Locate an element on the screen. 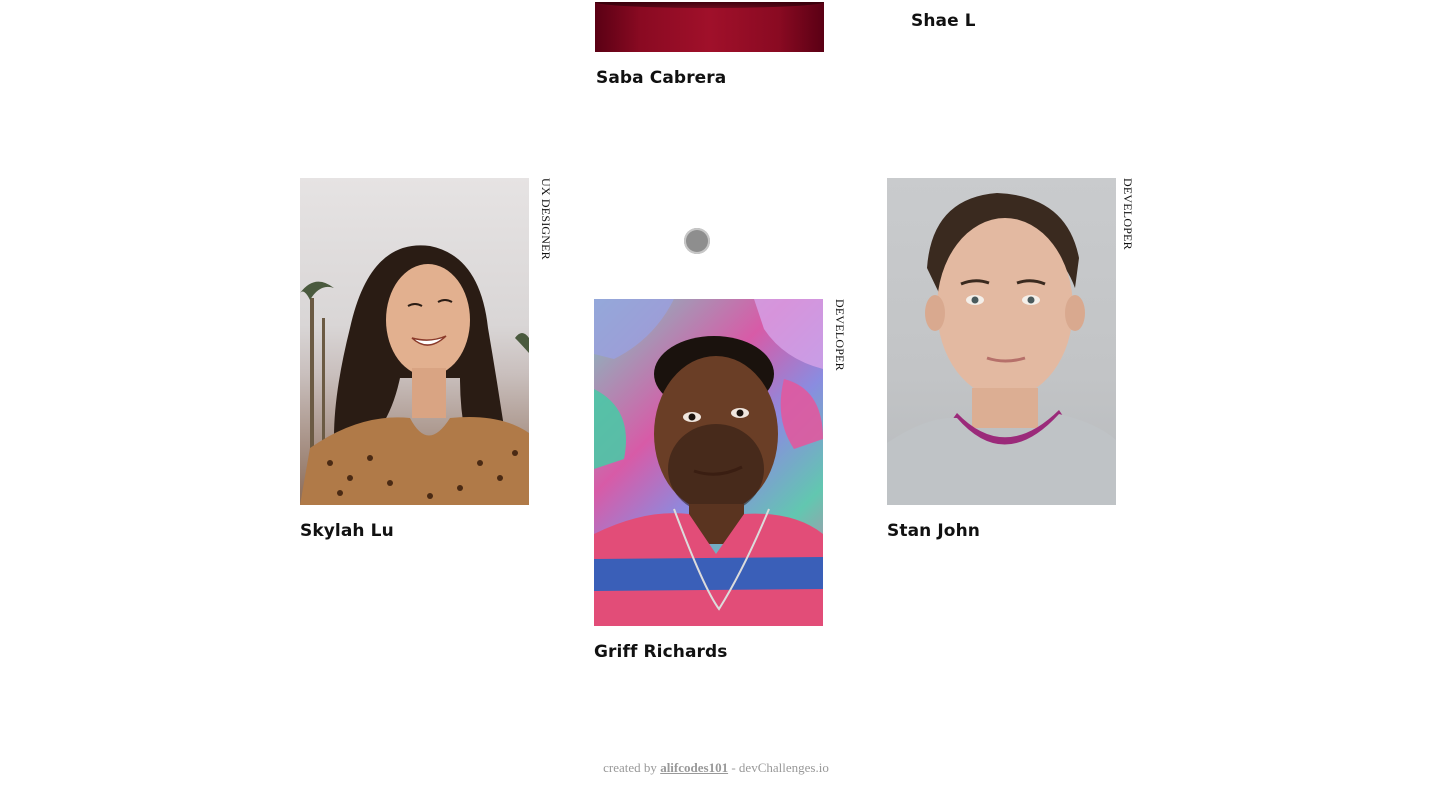 The image size is (1432, 790). footer-prefix: created by is located at coordinates (630, 767).